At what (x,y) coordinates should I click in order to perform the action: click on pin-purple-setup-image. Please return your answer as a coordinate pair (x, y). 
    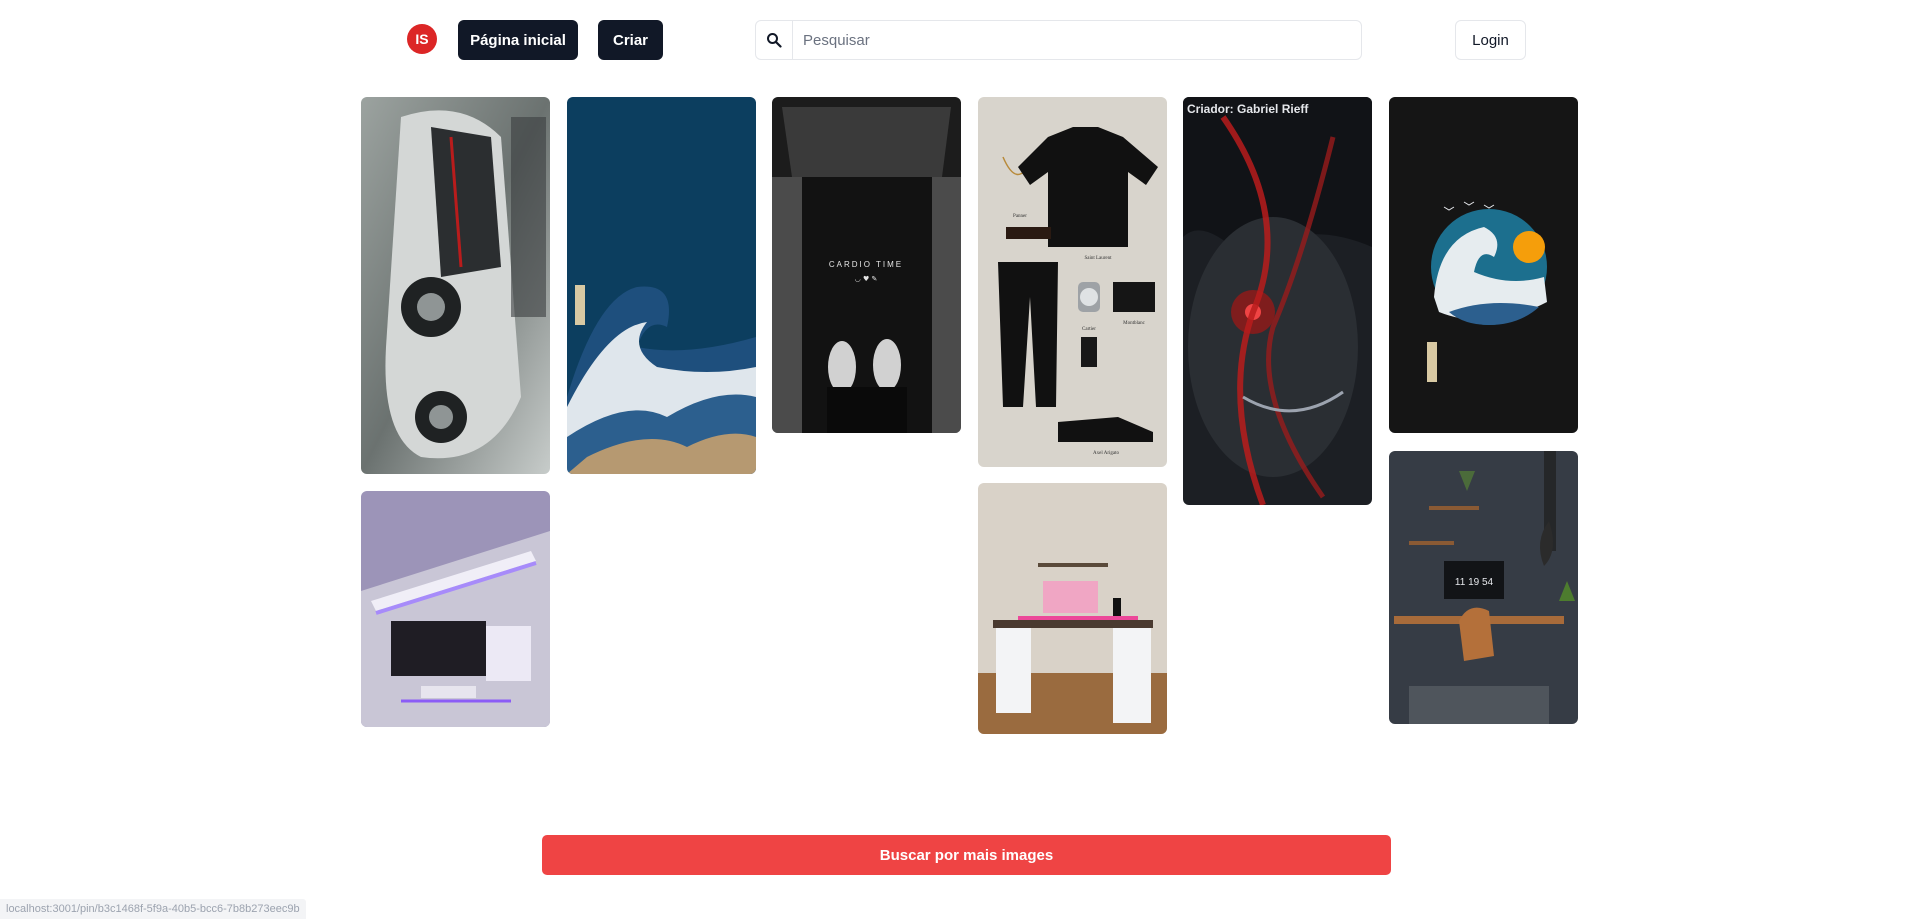
    Looking at the image, I should click on (455, 609).